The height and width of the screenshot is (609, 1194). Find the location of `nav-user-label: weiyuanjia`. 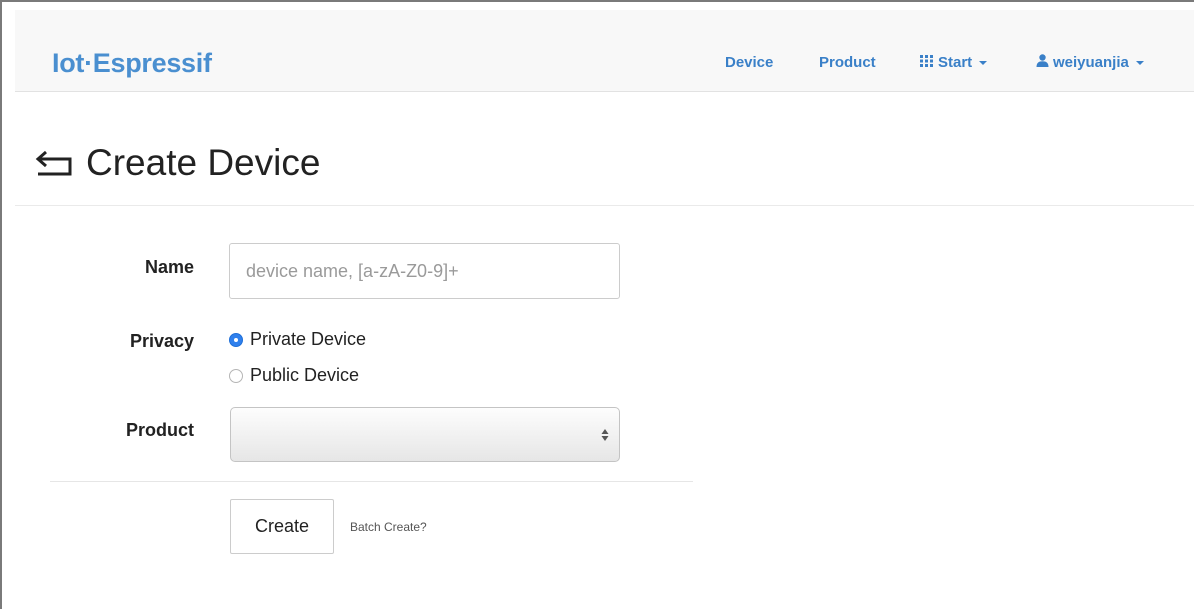

nav-user-label: weiyuanjia is located at coordinates (1091, 62).